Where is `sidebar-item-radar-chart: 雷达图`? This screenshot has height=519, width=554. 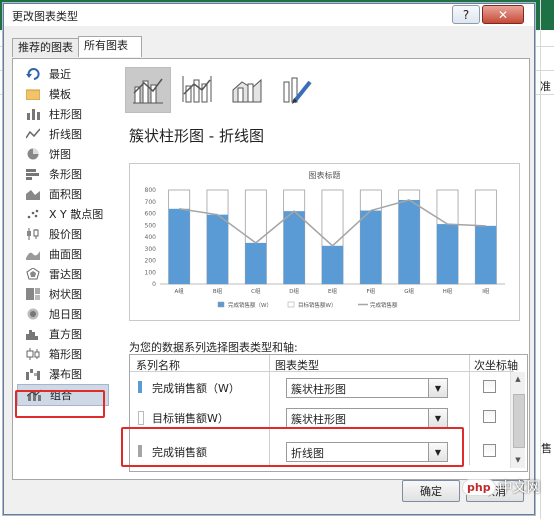
sidebar-item-radar-chart: 雷达图 is located at coordinates (62, 274).